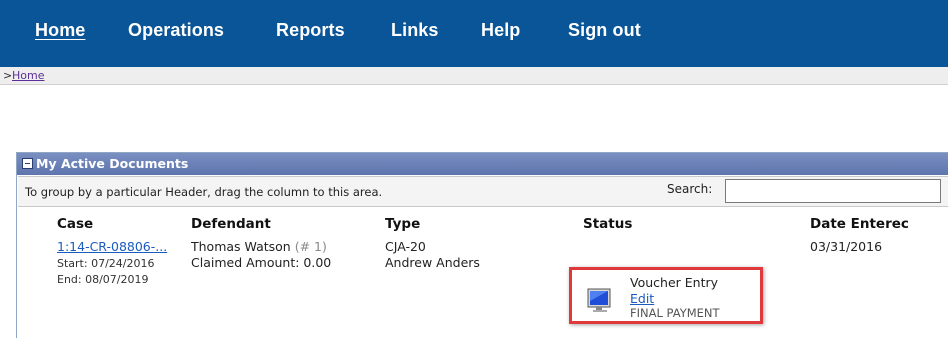 Image resolution: width=948 pixels, height=338 pixels. What do you see at coordinates (674, 282) in the screenshot?
I see `status-text: Voucher Entry` at bounding box center [674, 282].